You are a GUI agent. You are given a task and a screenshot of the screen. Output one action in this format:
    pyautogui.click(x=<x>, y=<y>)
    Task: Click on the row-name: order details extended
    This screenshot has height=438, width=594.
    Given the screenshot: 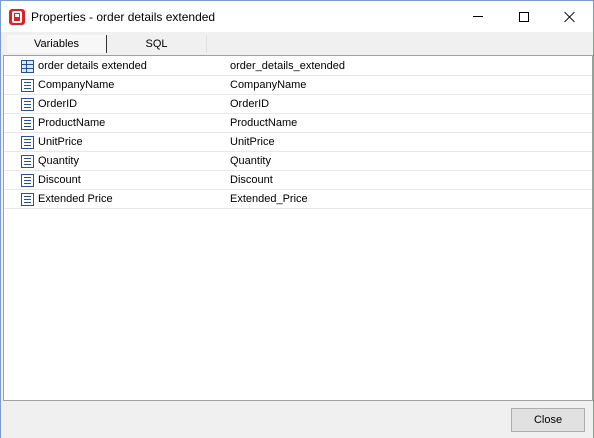 What is the action you would take?
    pyautogui.click(x=92, y=66)
    